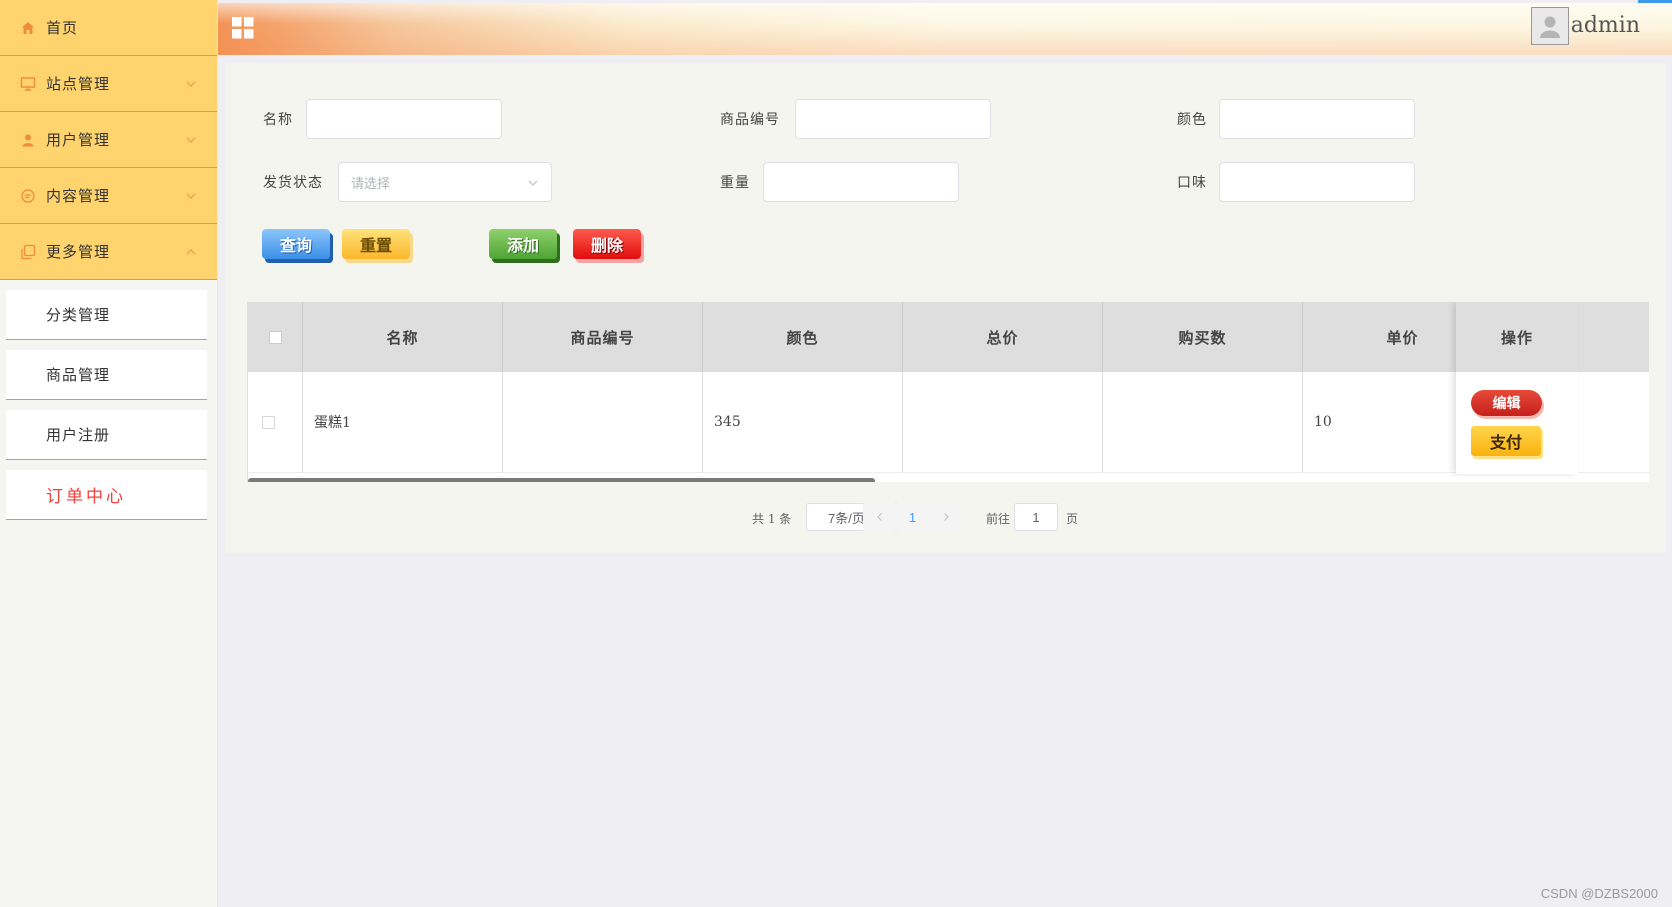 This screenshot has width=1672, height=907. I want to click on table-row: 蛋糕1 345 10, so click(948, 422).